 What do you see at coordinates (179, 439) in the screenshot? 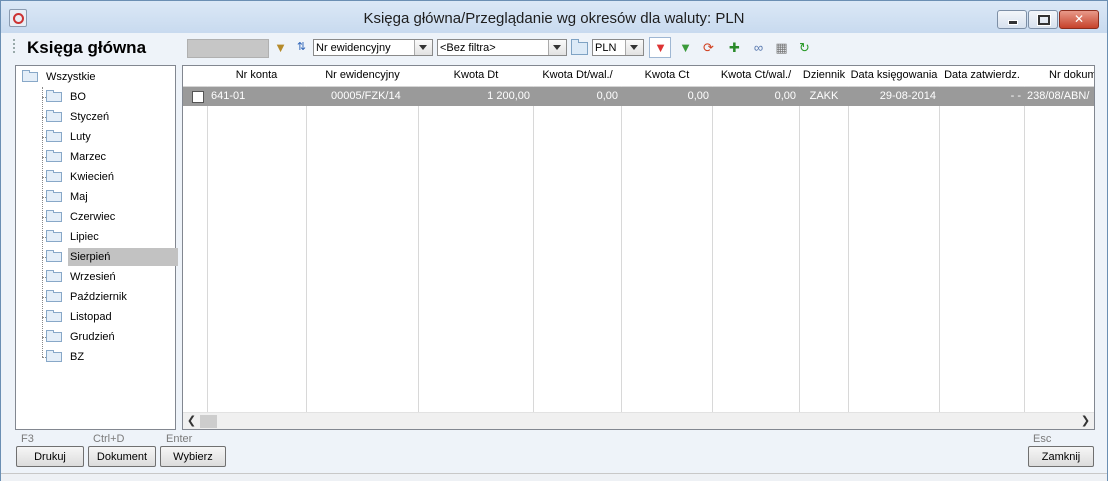
I see `hotkey-select: Enter` at bounding box center [179, 439].